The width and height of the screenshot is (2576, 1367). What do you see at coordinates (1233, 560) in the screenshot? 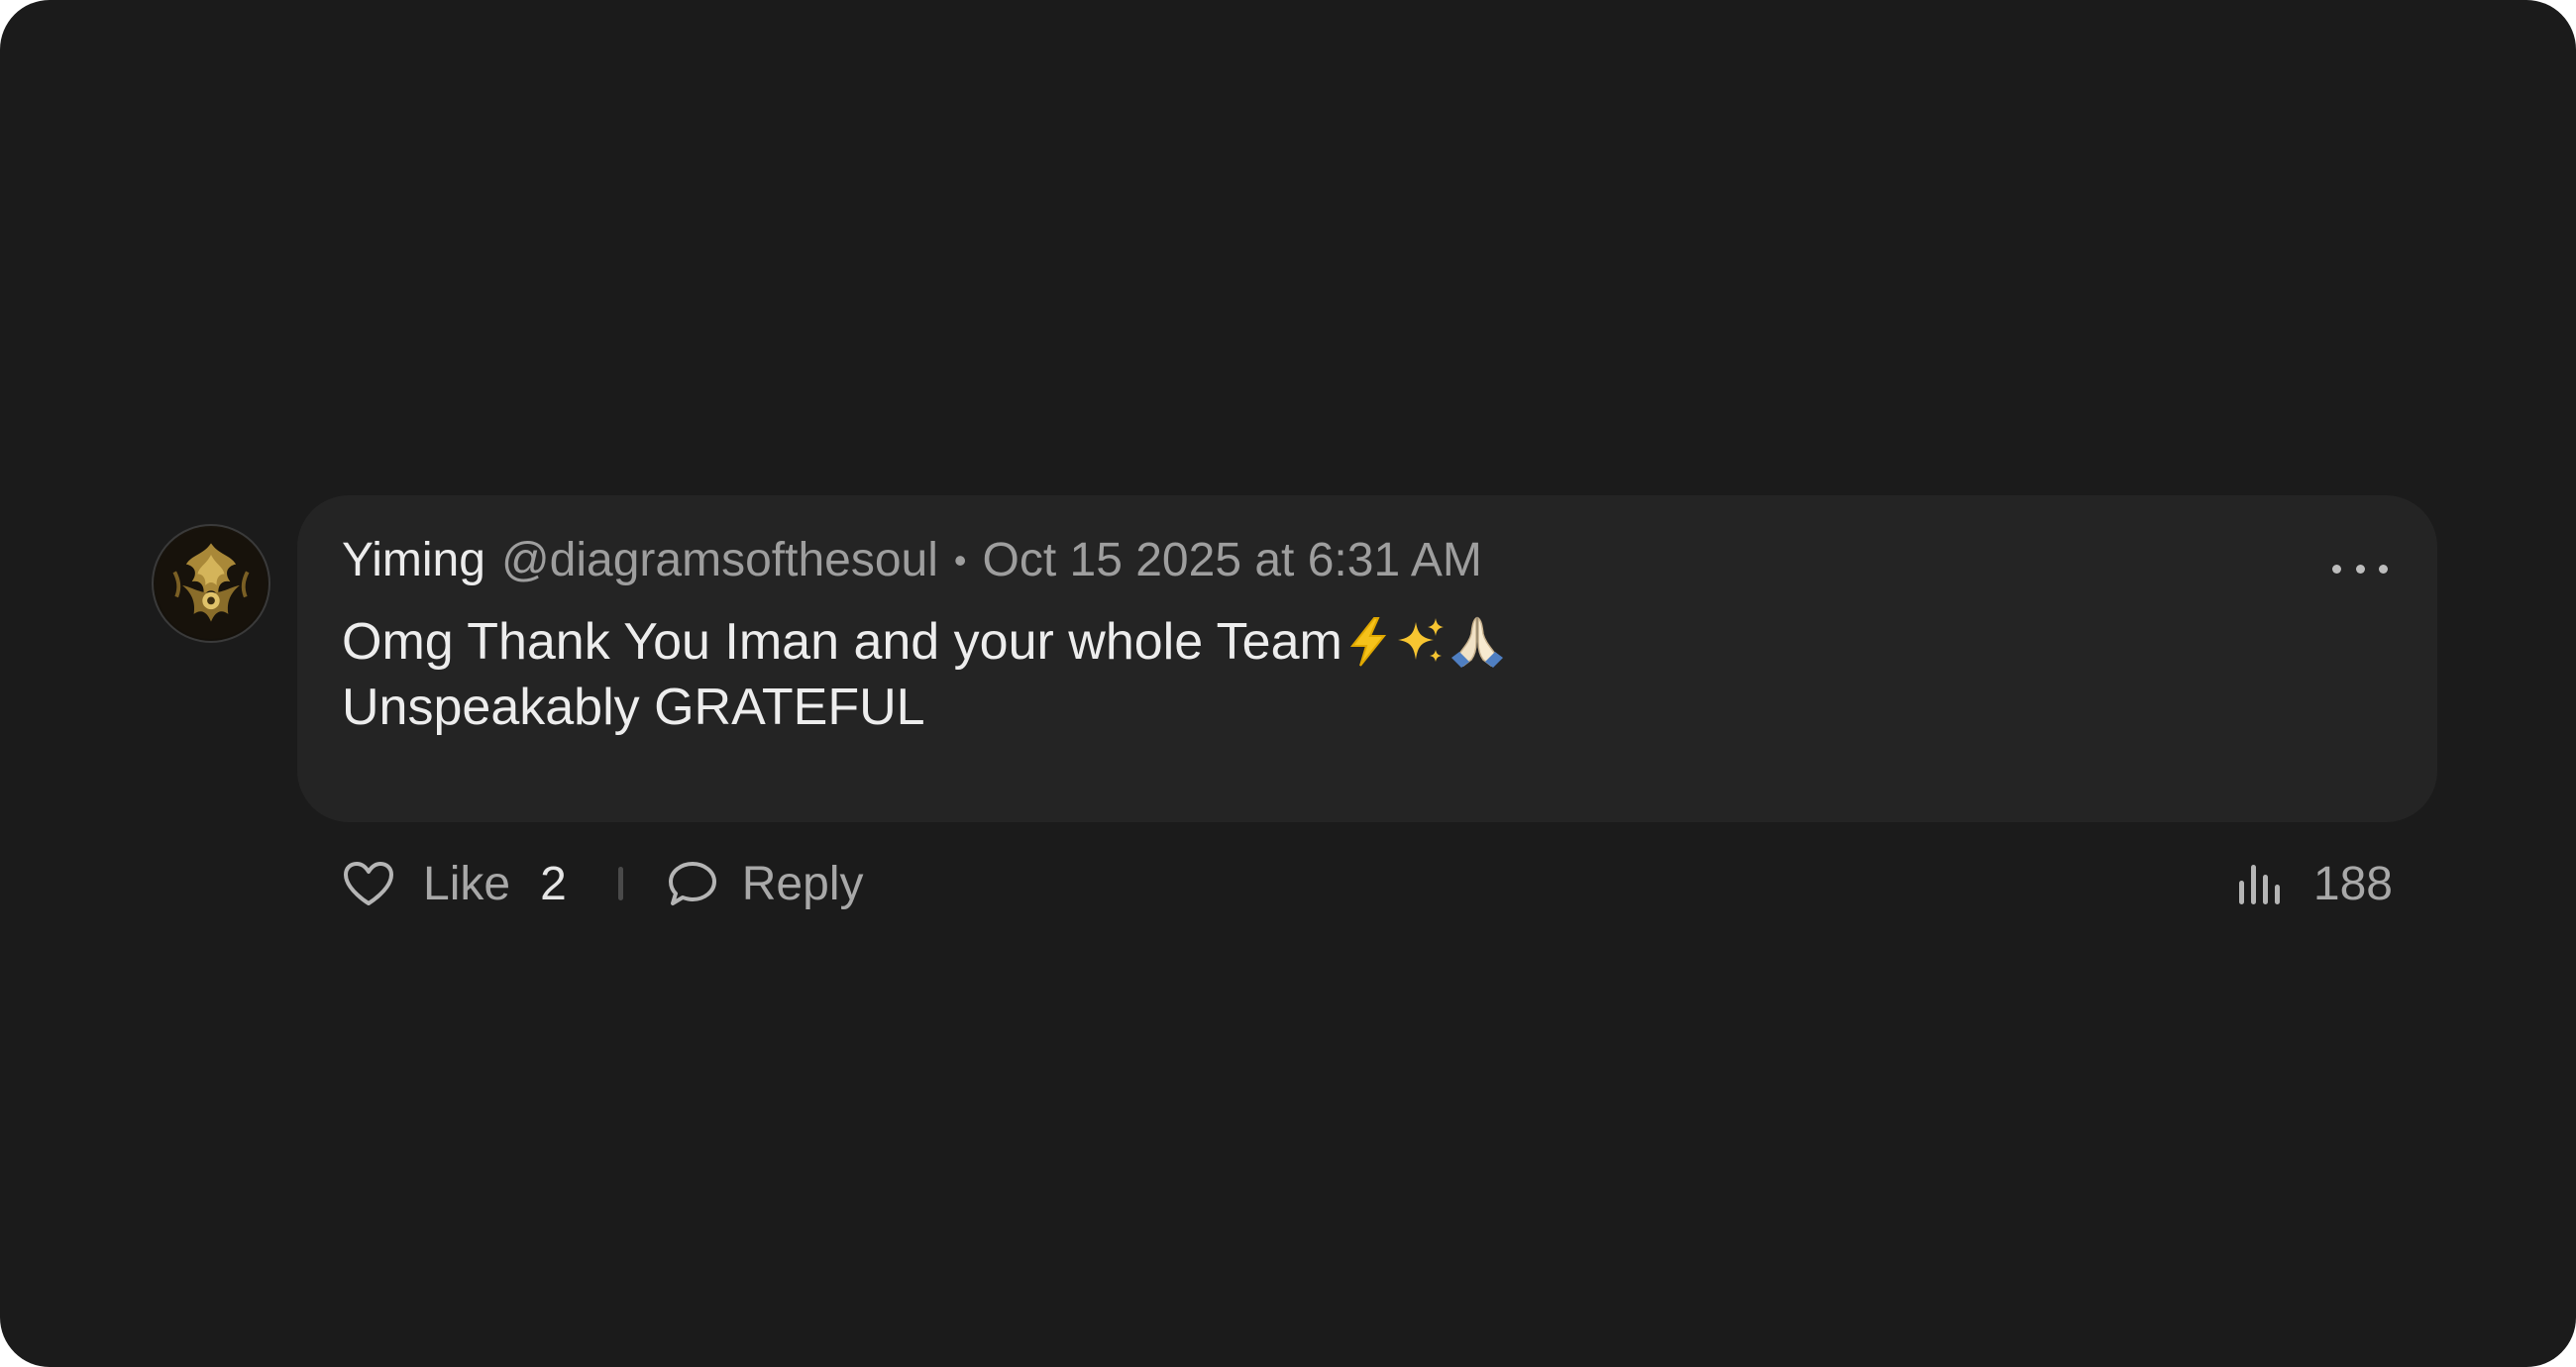
I see `timestamp: Oct 15 2025 at 6:31 AM` at bounding box center [1233, 560].